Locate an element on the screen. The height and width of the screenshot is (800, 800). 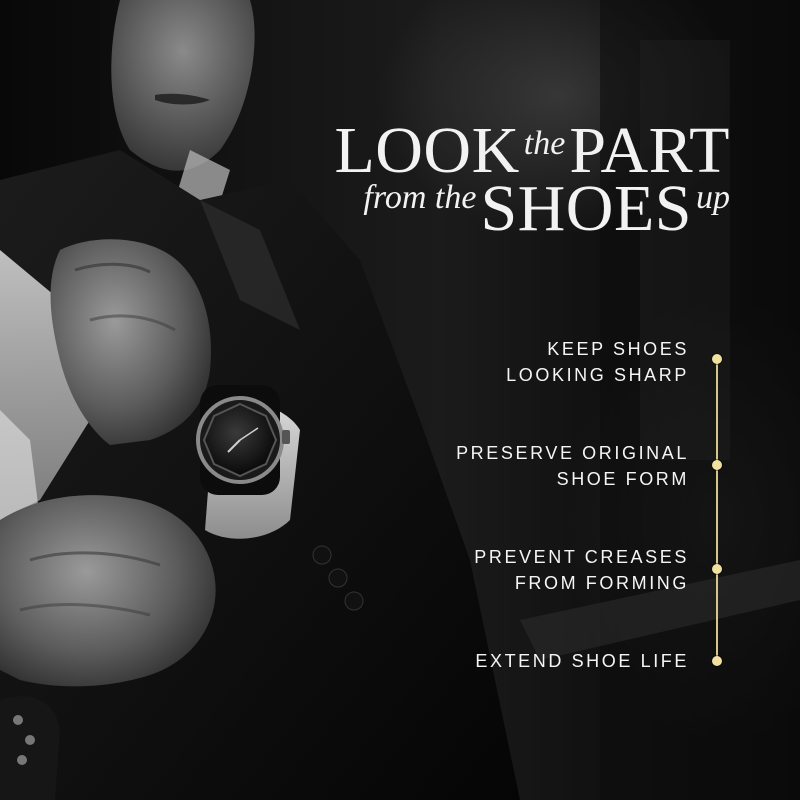
headline-up: up is located at coordinates (713, 197).